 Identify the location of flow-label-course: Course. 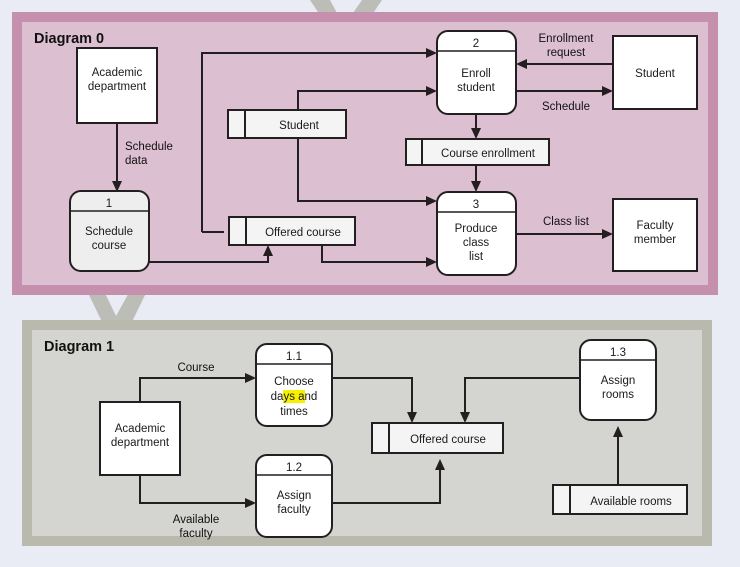
(195, 368).